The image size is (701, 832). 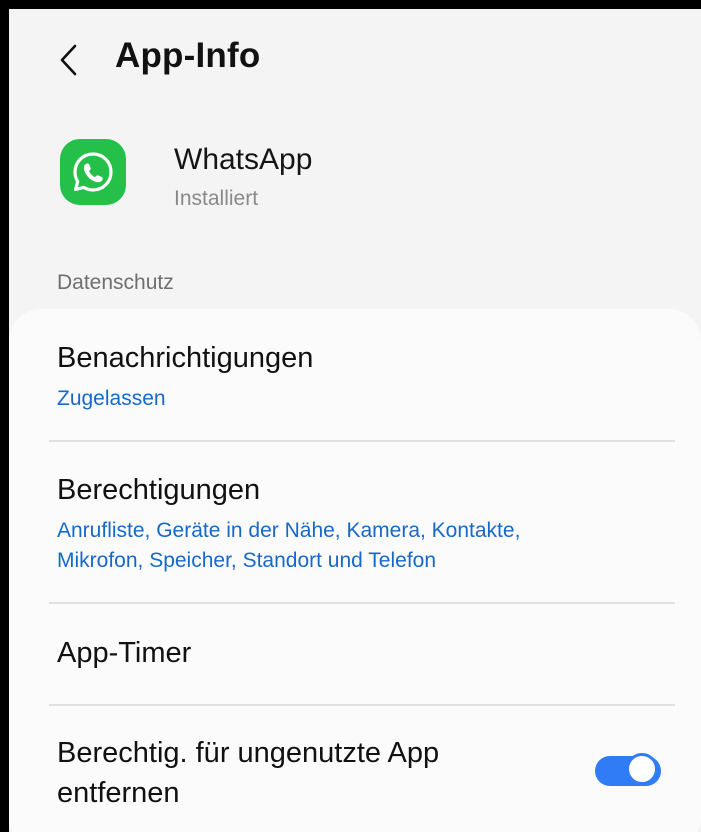 I want to click on chevron-left-icon, so click(x=69, y=60).